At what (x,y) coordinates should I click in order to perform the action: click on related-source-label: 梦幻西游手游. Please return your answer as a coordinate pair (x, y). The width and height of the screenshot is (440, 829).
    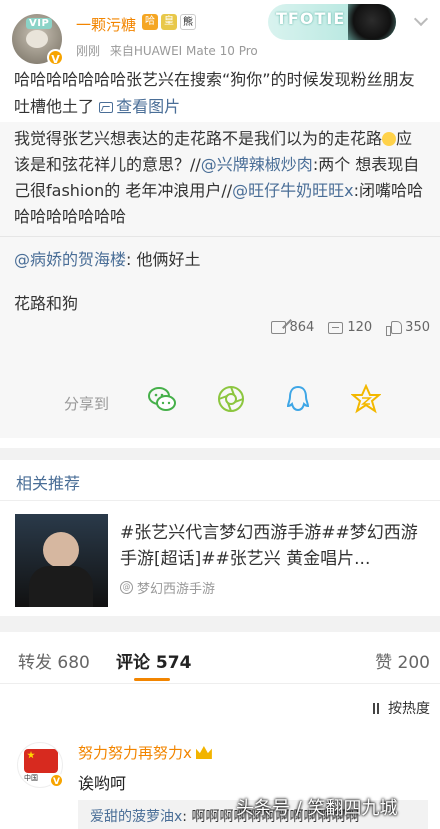
    Looking at the image, I should click on (176, 589).